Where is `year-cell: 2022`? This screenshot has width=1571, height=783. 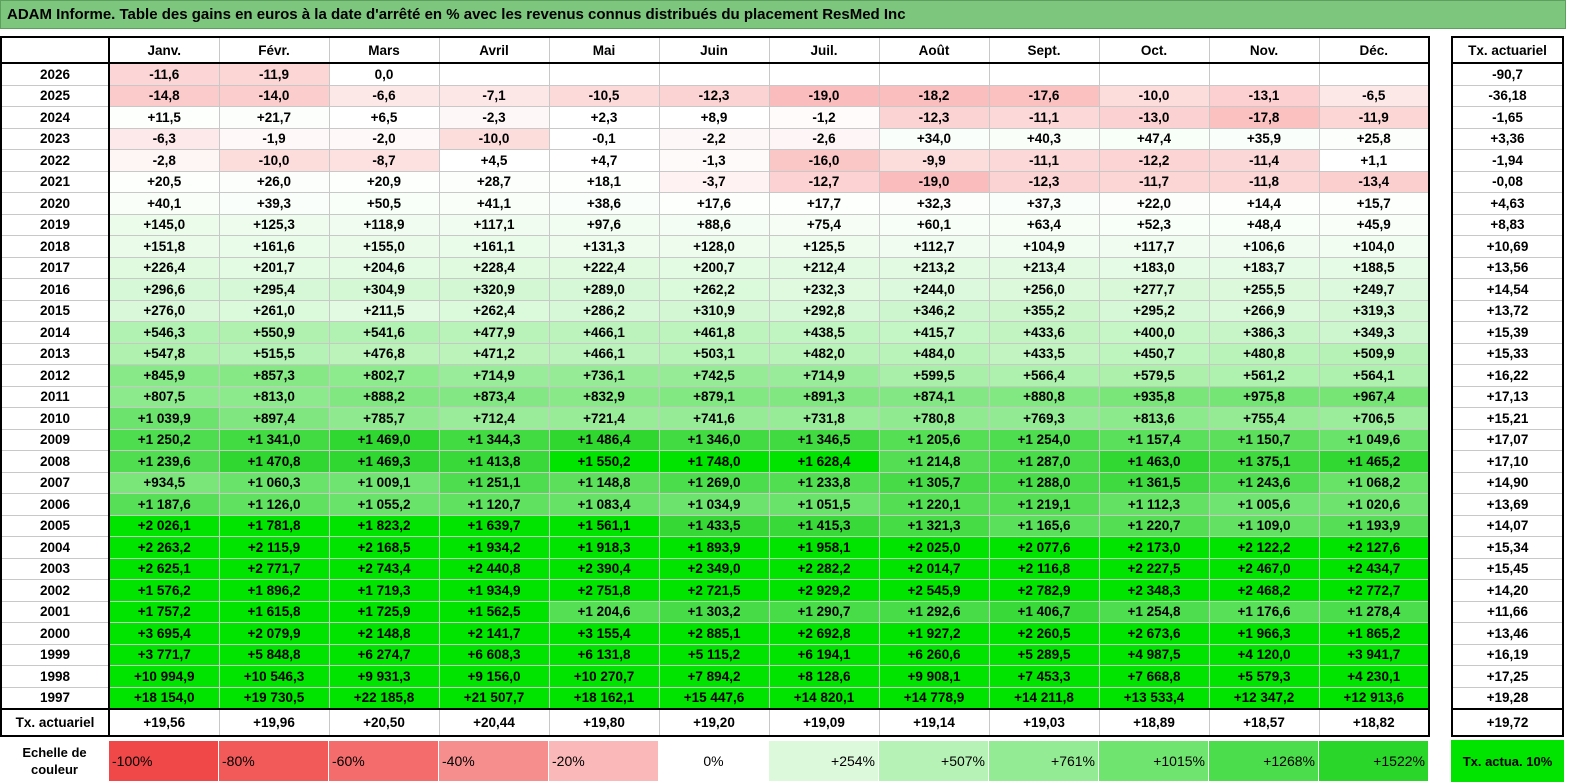
year-cell: 2022 is located at coordinates (55, 160).